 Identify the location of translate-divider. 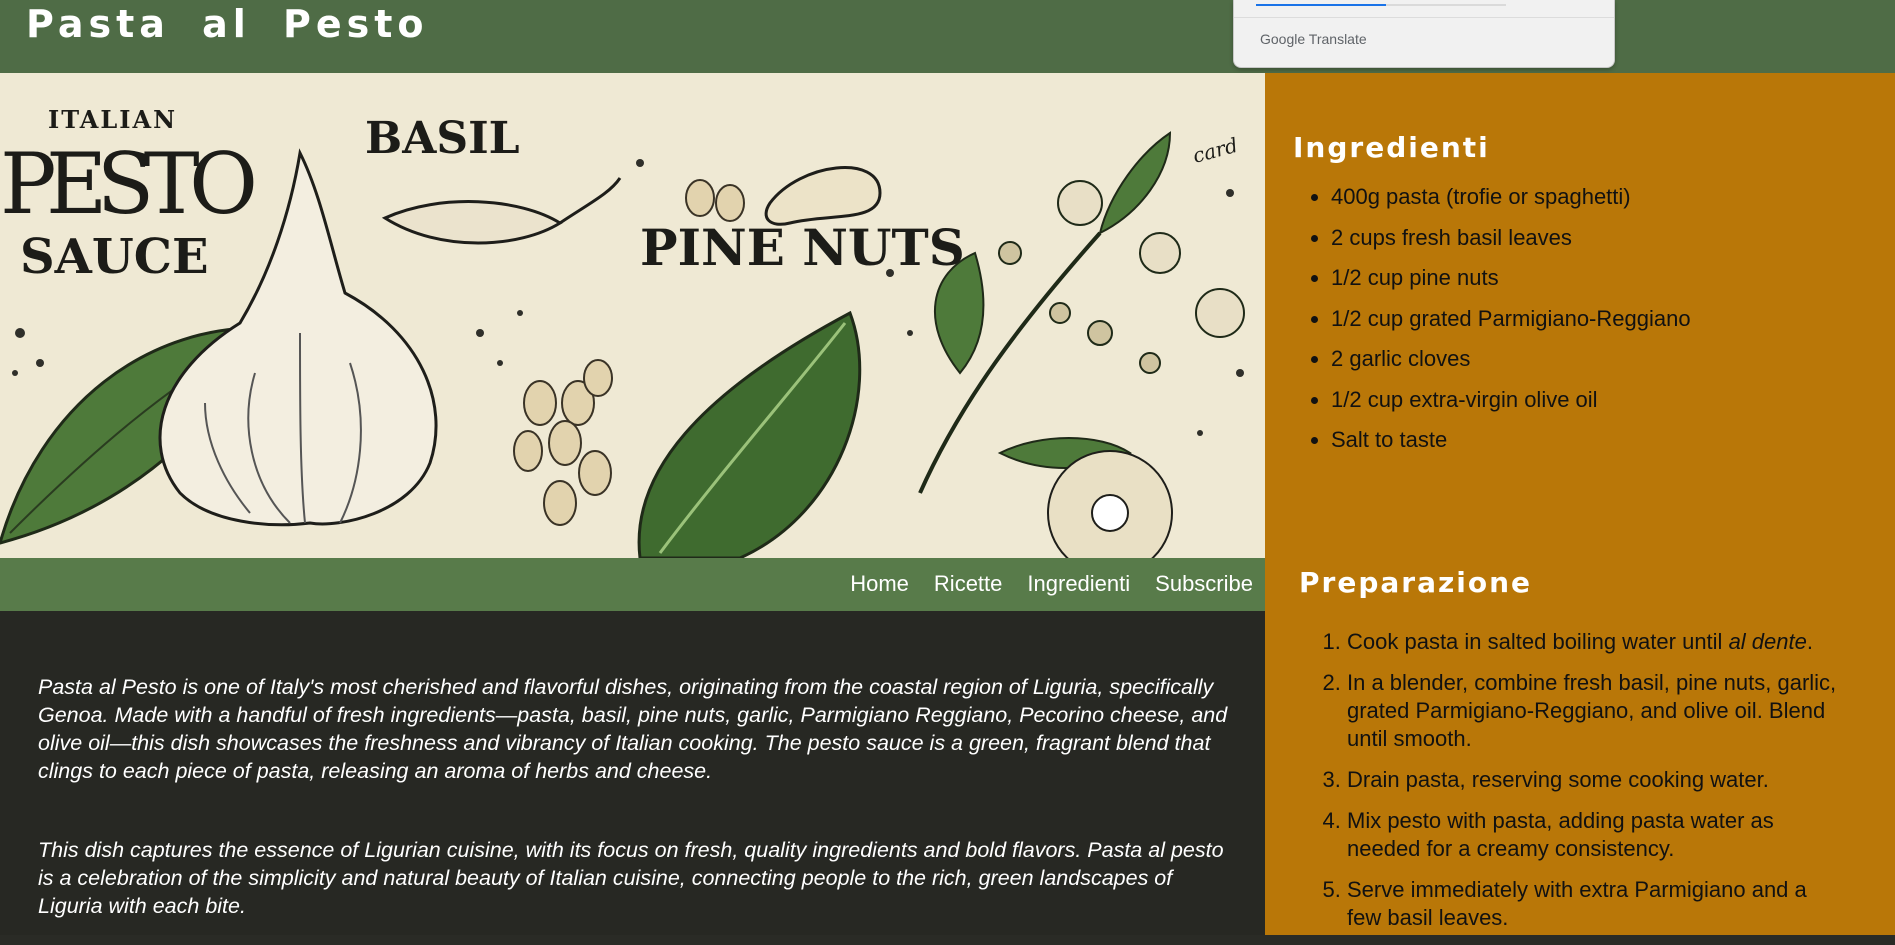
(1424, 17).